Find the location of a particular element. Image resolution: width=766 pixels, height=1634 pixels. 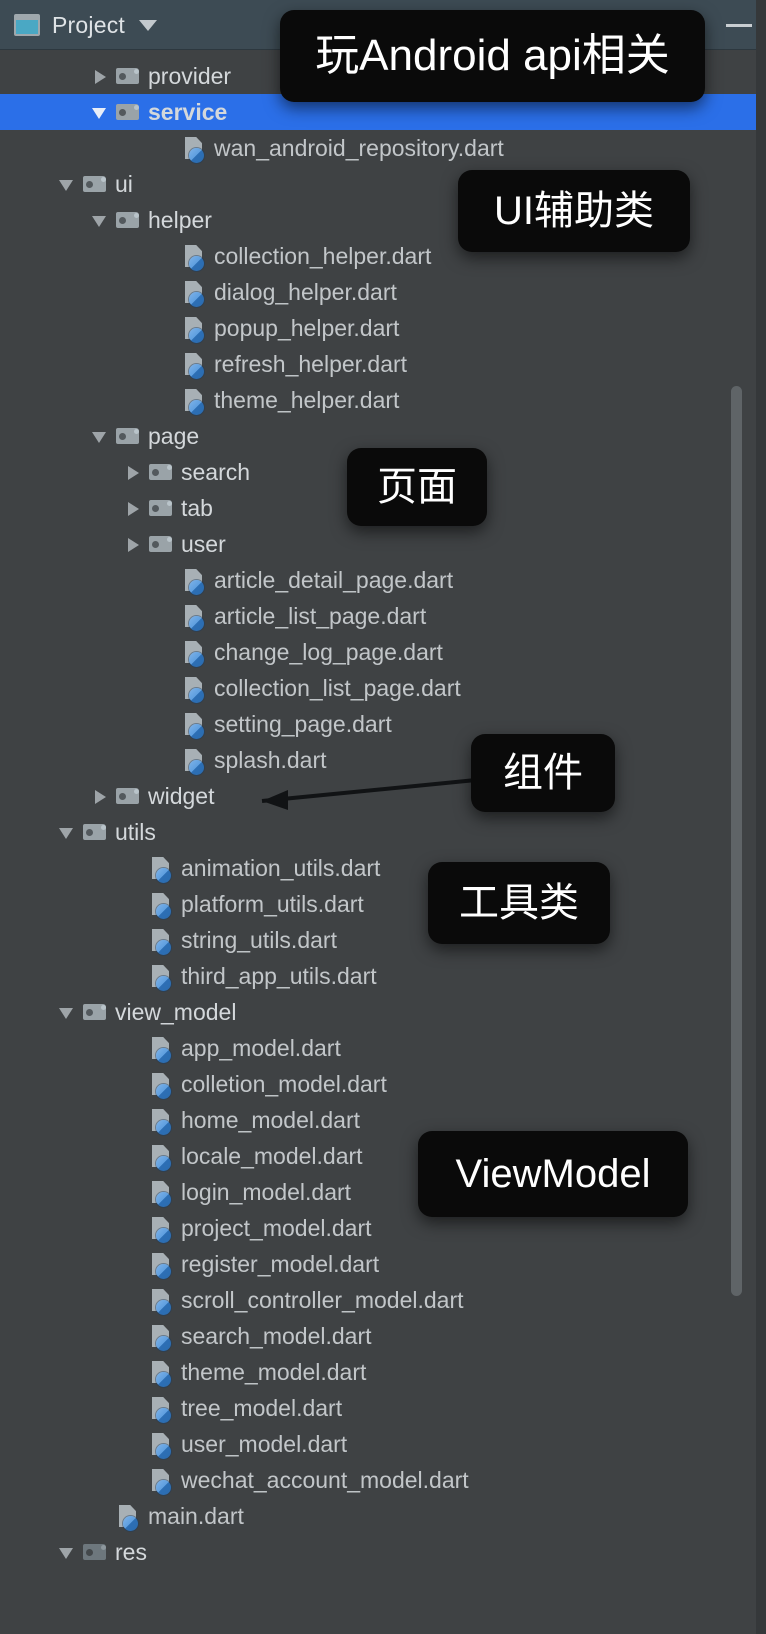

minimize-icon is located at coordinates (739, 25).